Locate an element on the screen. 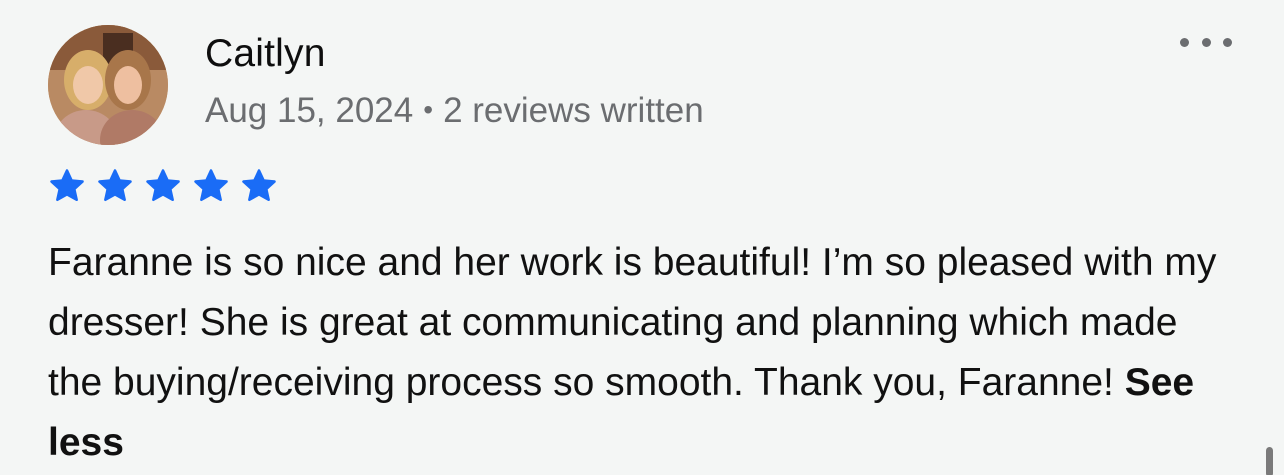 The width and height of the screenshot is (1284, 475). review-meta: Aug 15, 2024 • 2 reviews written is located at coordinates (454, 111).